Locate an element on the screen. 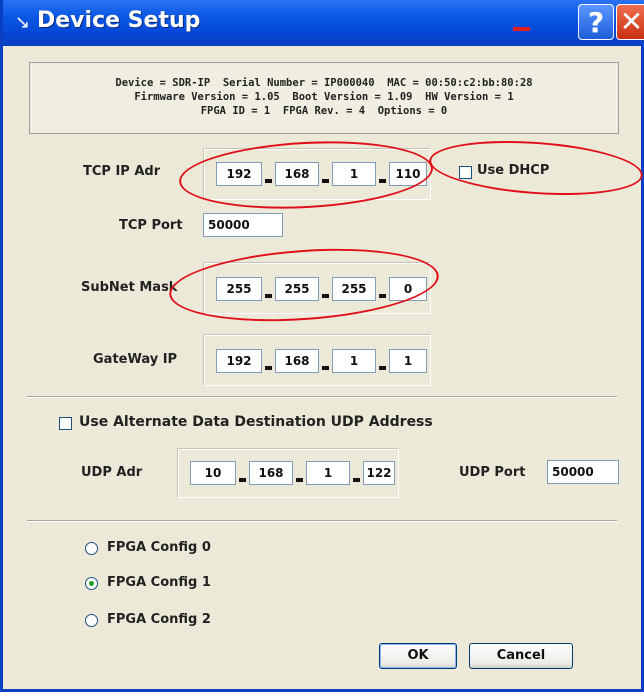  help-icon: ? is located at coordinates (596, 22).